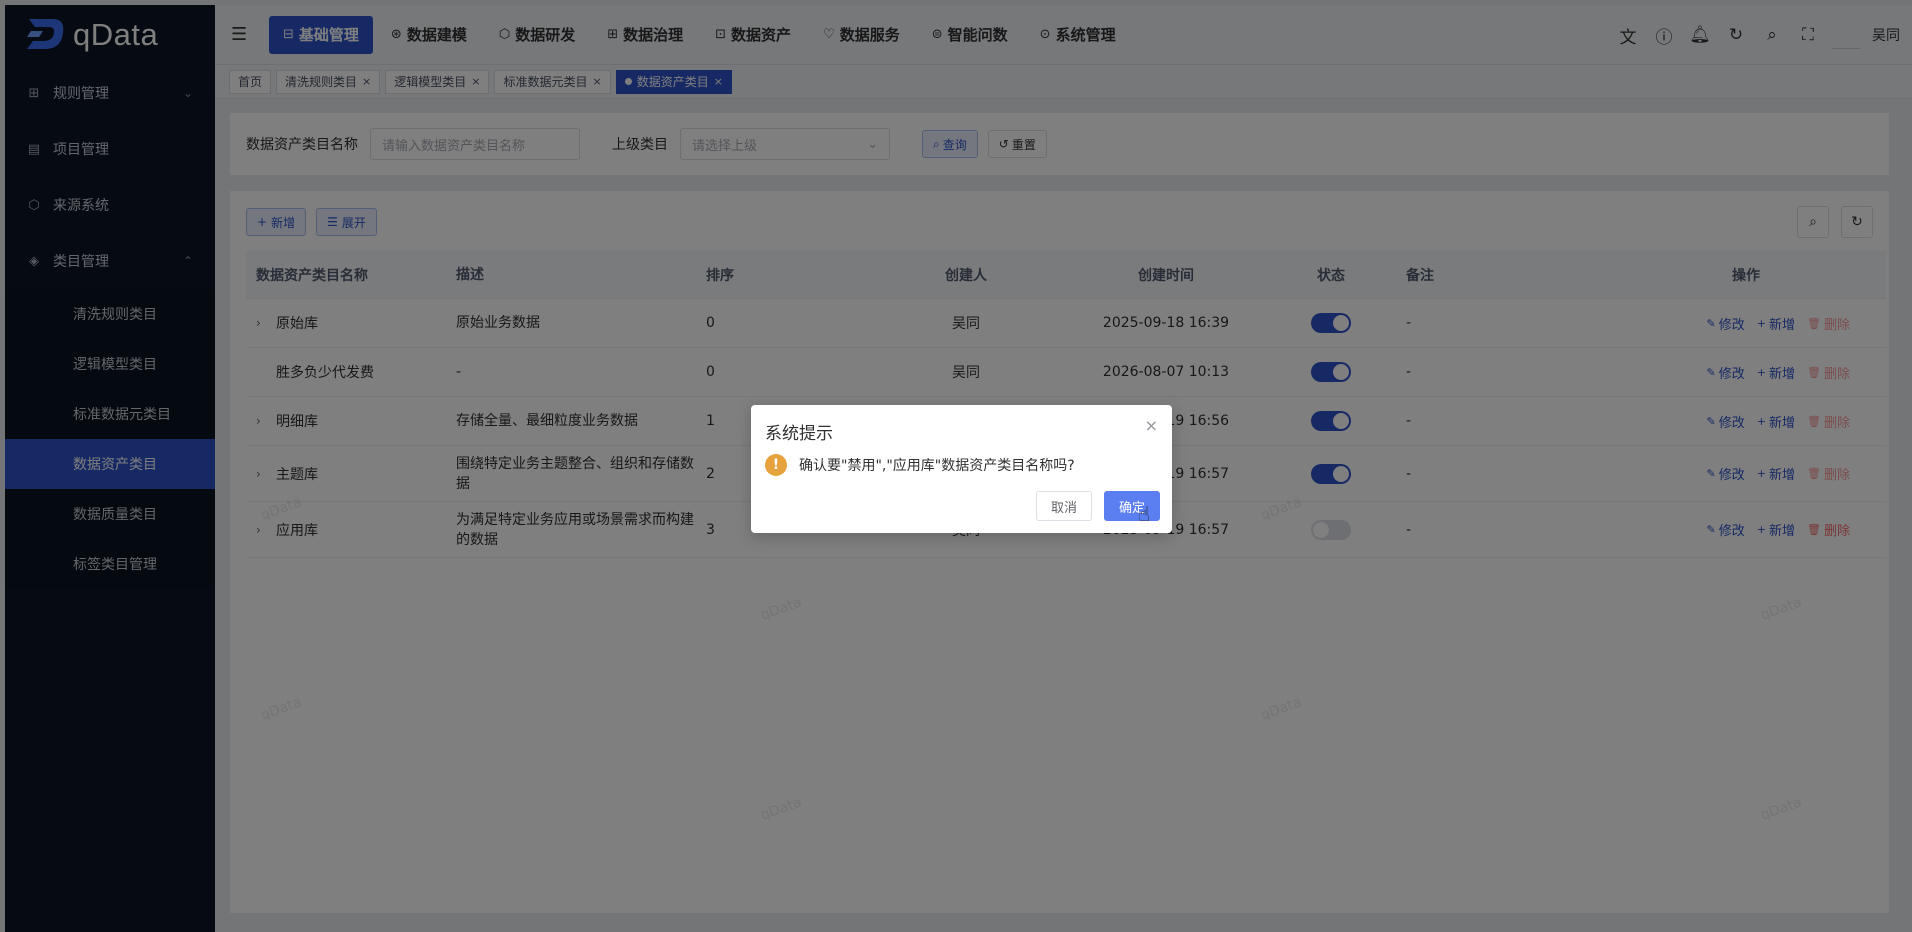 Image resolution: width=1912 pixels, height=932 pixels. I want to click on confirm-dialog: 系统提示 × ! 确认要"禁用","应用库"数据资产类目名称吗? 取消 确定, so click(961, 469).